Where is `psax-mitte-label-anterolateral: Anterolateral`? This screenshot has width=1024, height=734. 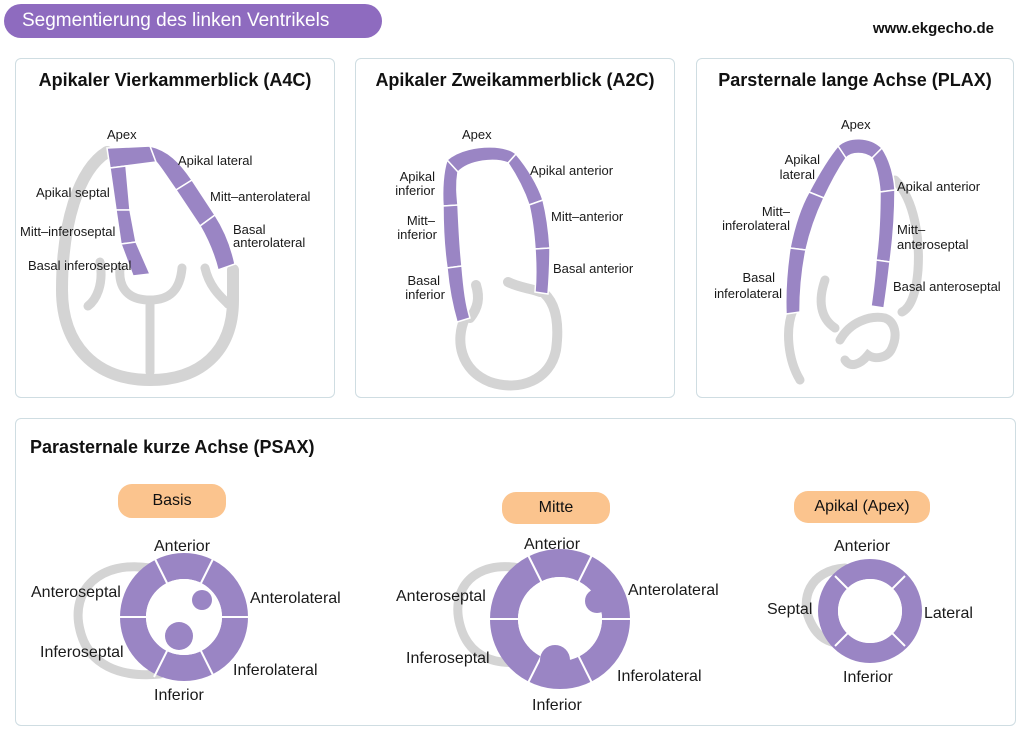 psax-mitte-label-anterolateral: Anterolateral is located at coordinates (673, 590).